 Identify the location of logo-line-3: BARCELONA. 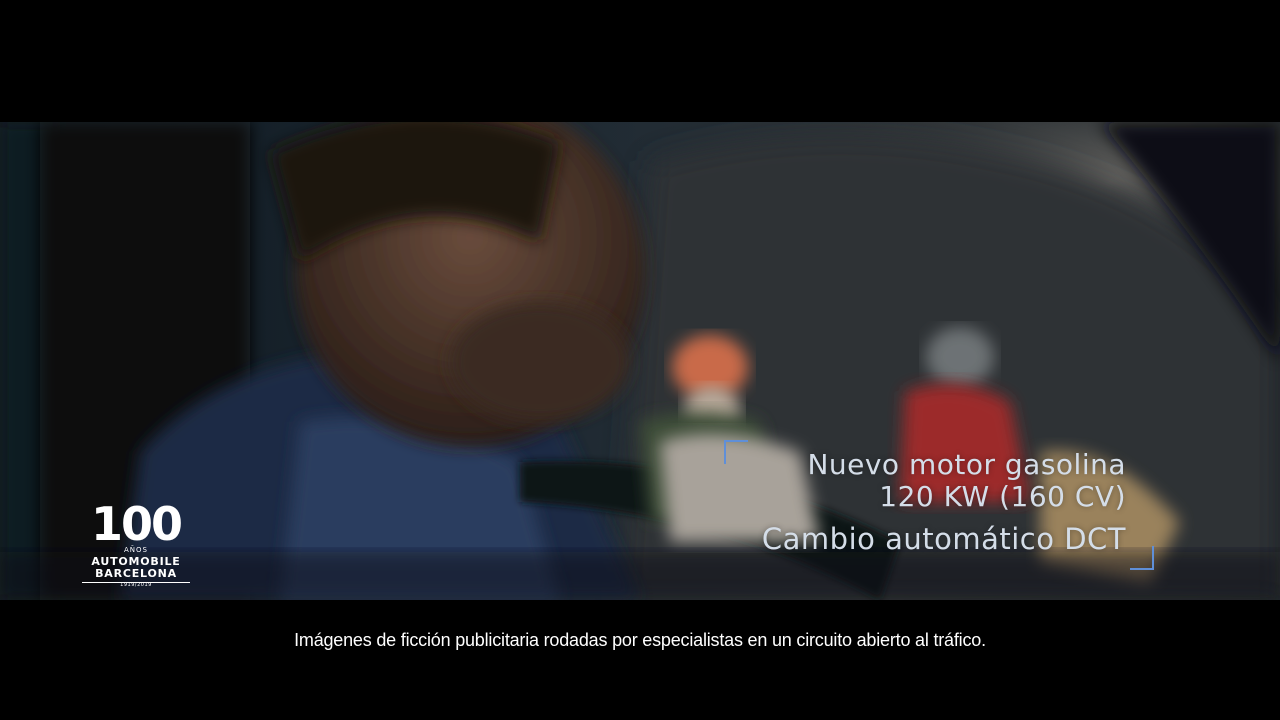
(136, 575).